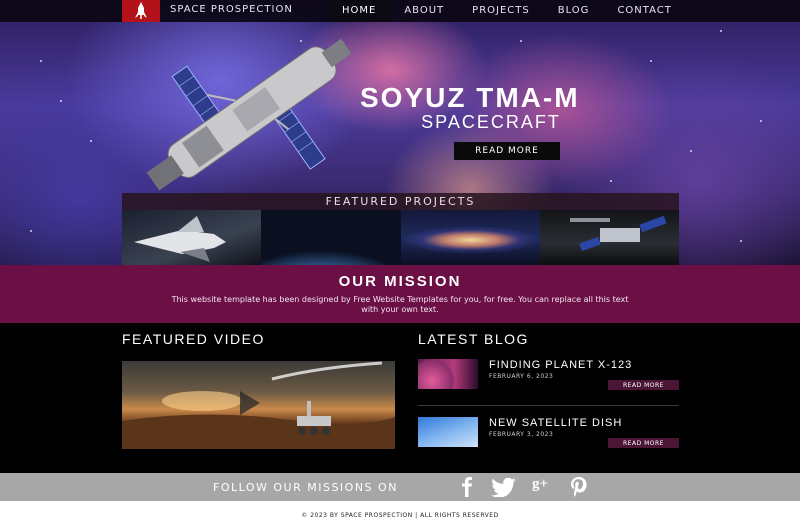 The height and width of the screenshot is (530, 800). What do you see at coordinates (359, 11) in the screenshot?
I see `nav-home: Home` at bounding box center [359, 11].